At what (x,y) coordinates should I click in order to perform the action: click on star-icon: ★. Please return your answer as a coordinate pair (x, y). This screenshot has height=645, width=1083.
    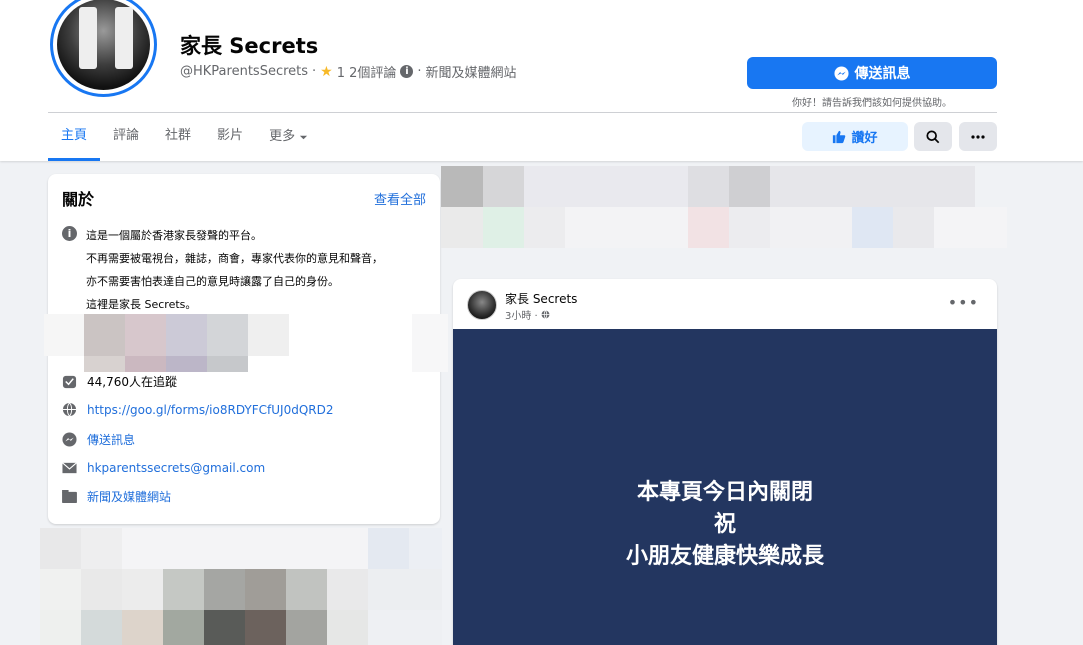
    Looking at the image, I should click on (326, 71).